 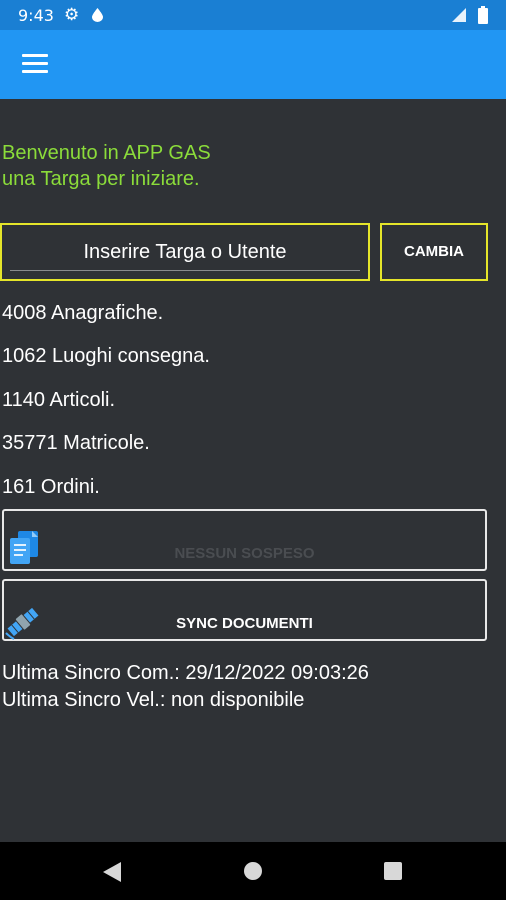 I want to click on ultima-sincro-com: Ultima Sincro Com.: 29/12/2022 09:03:26, so click(x=185, y=673).